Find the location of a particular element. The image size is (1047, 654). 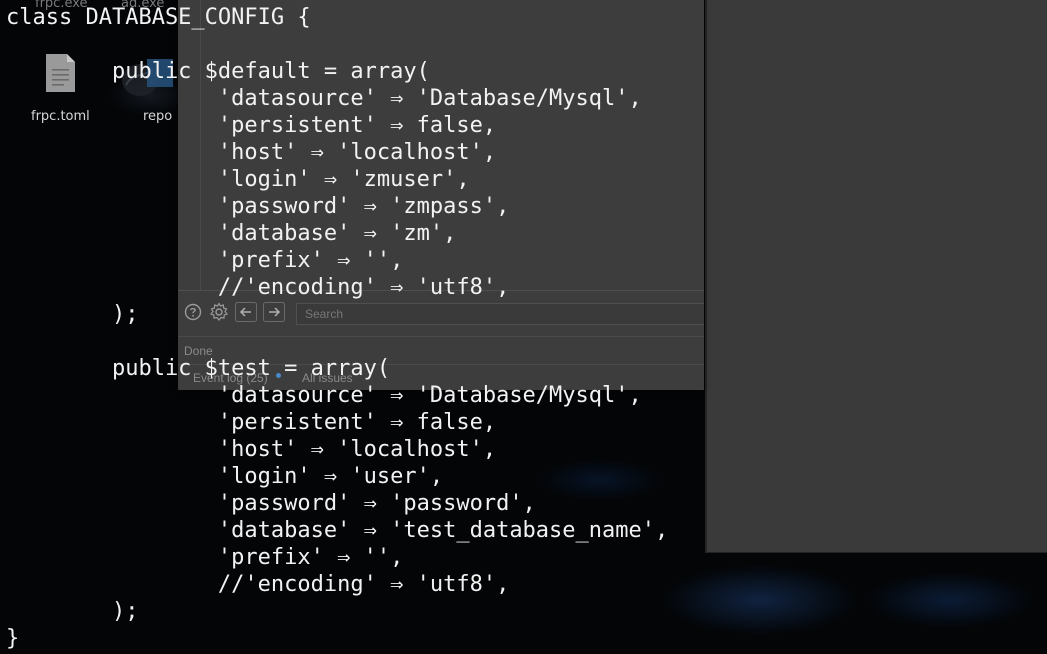

code-line: 'password' ⇒ 'zmpass', is located at coordinates (258, 206).